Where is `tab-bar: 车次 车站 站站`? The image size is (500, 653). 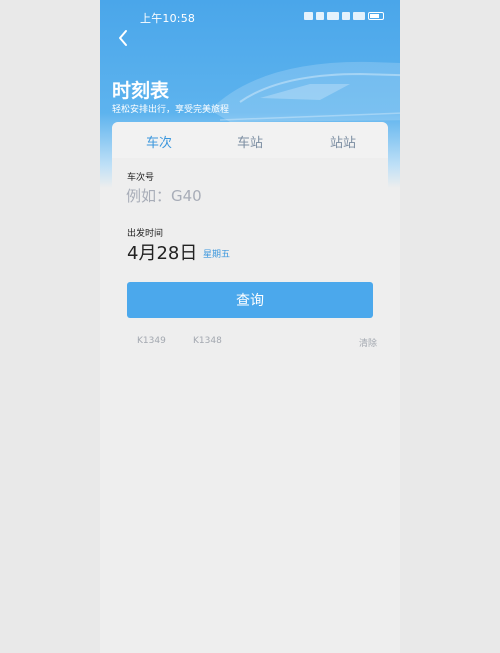 tab-bar: 车次 车站 站站 is located at coordinates (250, 140).